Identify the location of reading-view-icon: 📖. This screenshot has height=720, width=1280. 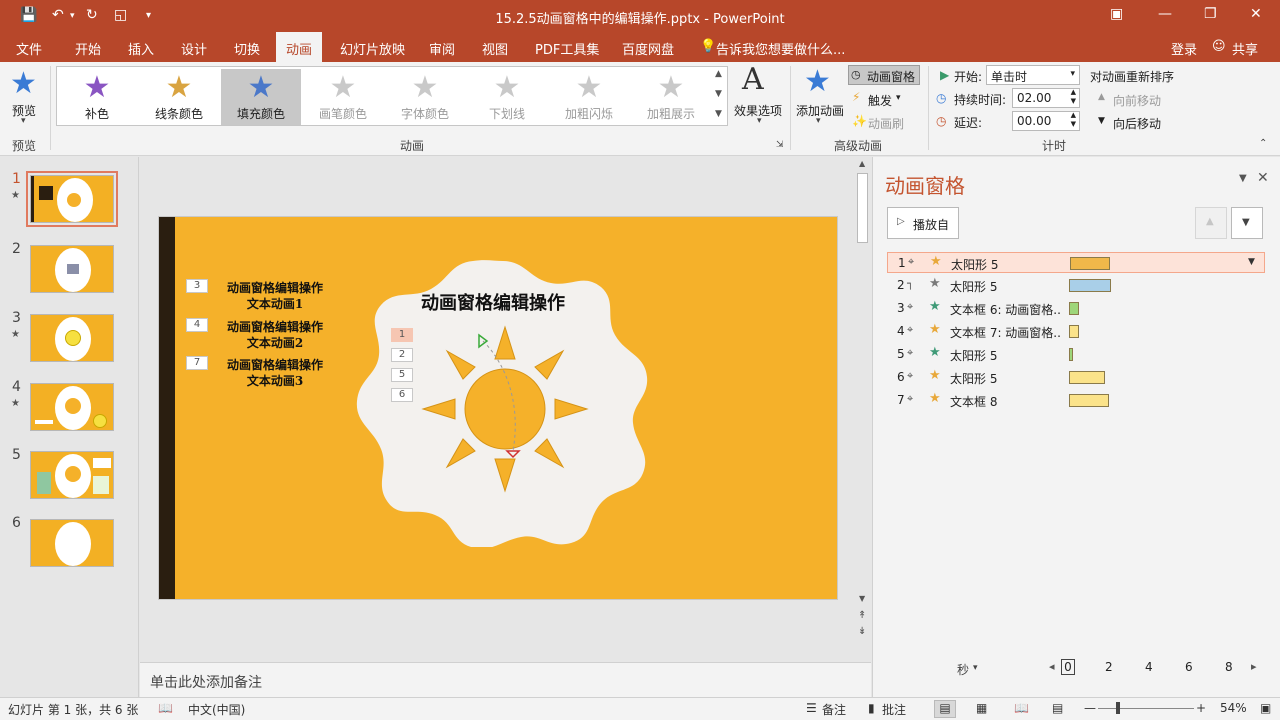
(1021, 708).